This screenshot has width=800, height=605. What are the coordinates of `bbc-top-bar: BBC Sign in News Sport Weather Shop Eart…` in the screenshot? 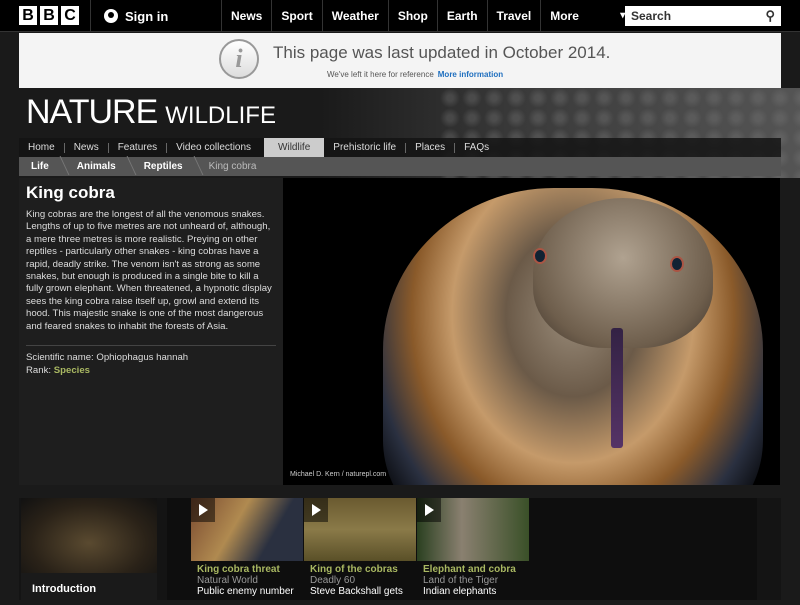 It's located at (400, 16).